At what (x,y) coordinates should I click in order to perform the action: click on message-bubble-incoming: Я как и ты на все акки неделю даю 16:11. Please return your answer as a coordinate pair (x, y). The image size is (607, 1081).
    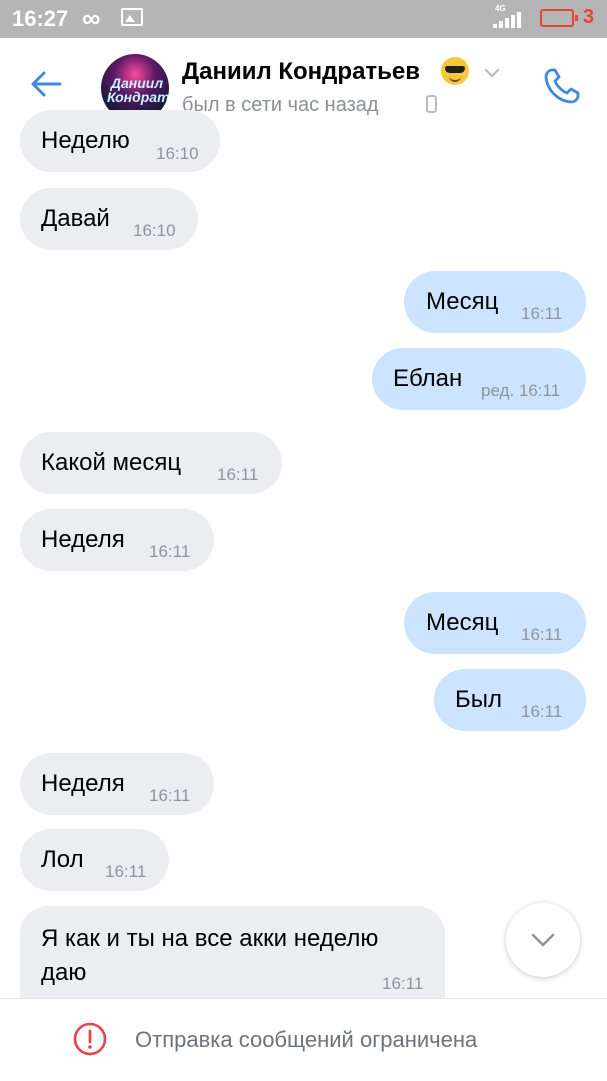
    Looking at the image, I should click on (232, 952).